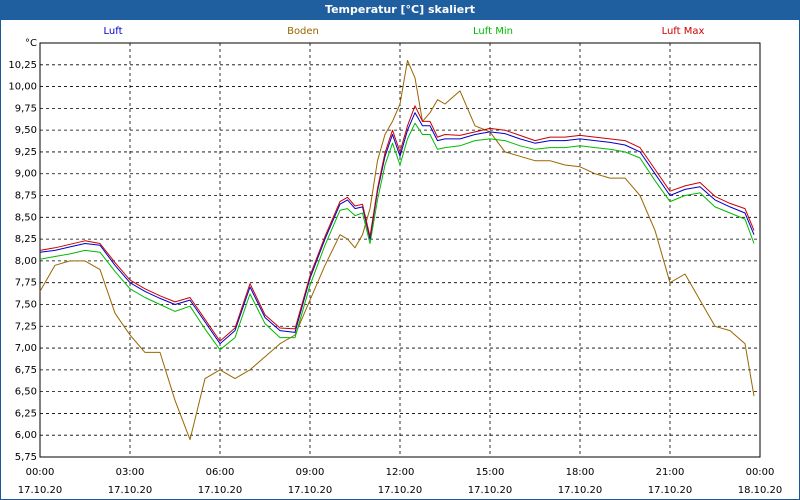 The image size is (800, 500). I want to click on y-tick-label: 7,50, so click(26, 304).